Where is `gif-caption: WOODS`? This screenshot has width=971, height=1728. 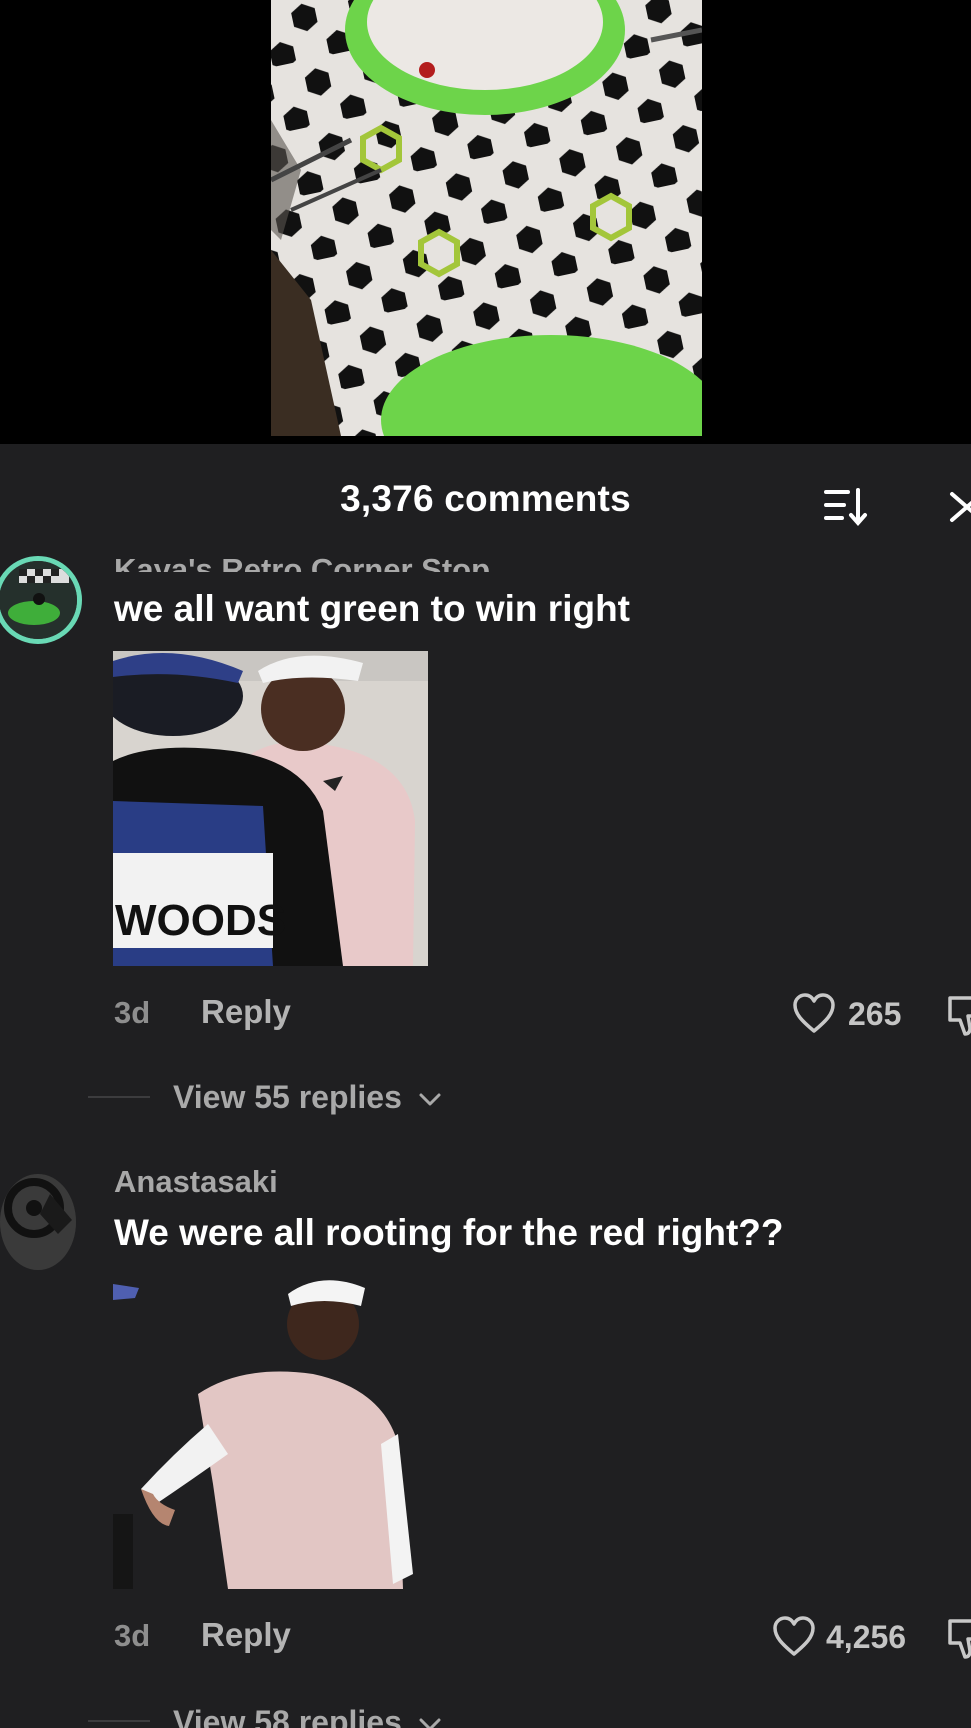
gif-caption: WOODS is located at coordinates (200, 920).